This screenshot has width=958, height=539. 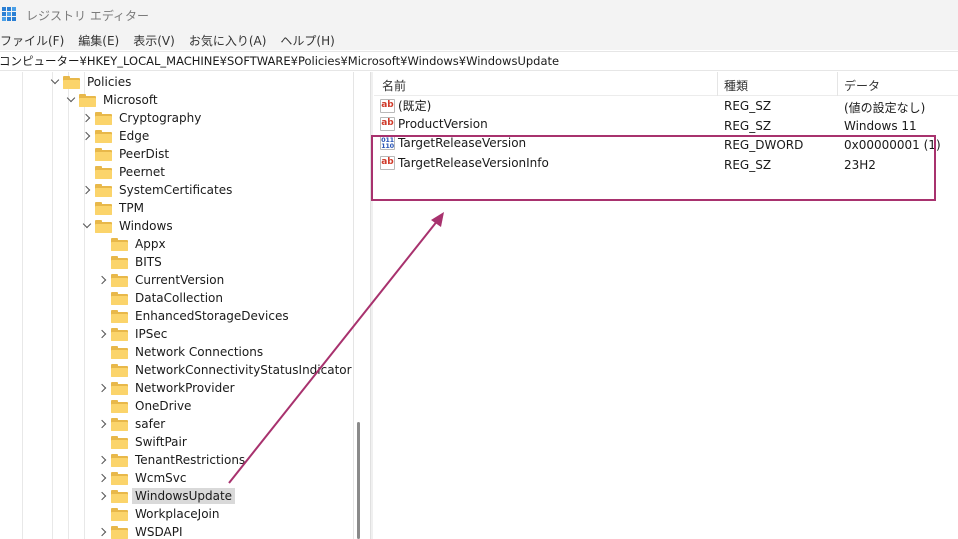 I want to click on value-row: ab ProductVersion REG_SZ Windows 11, so click(x=666, y=125).